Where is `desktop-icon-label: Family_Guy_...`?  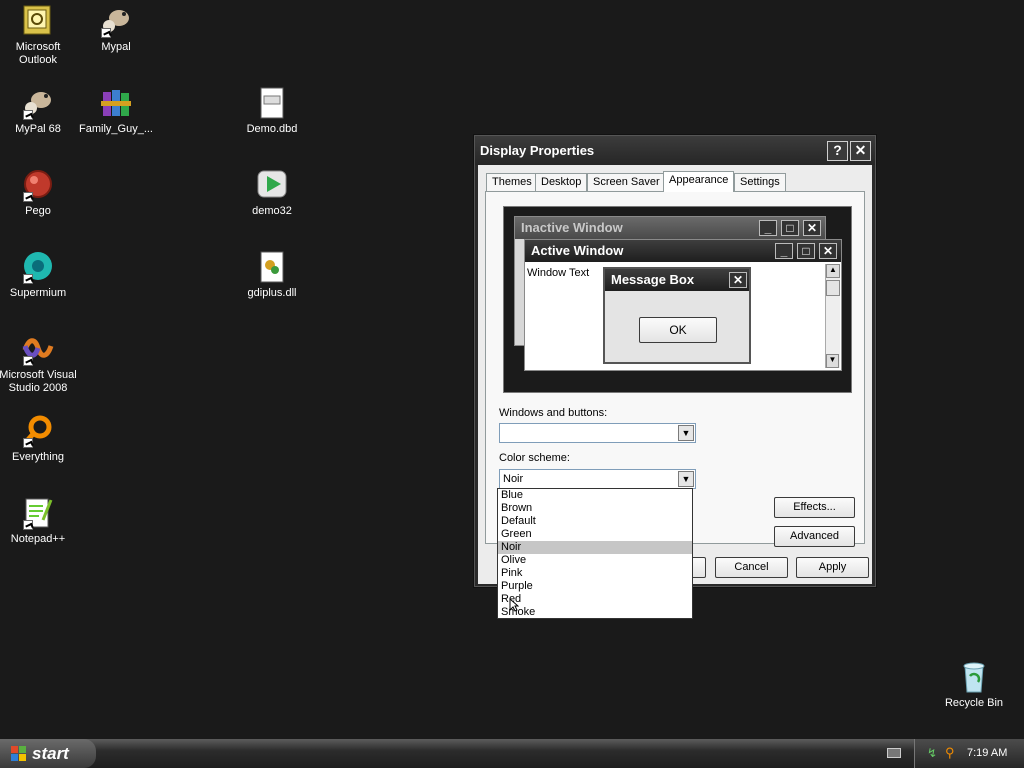 desktop-icon-label: Family_Guy_... is located at coordinates (116, 129).